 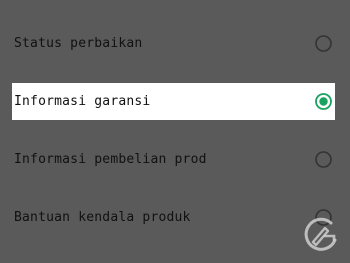 What do you see at coordinates (102, 217) in the screenshot?
I see `option-label: Bantuan kendala produk` at bounding box center [102, 217].